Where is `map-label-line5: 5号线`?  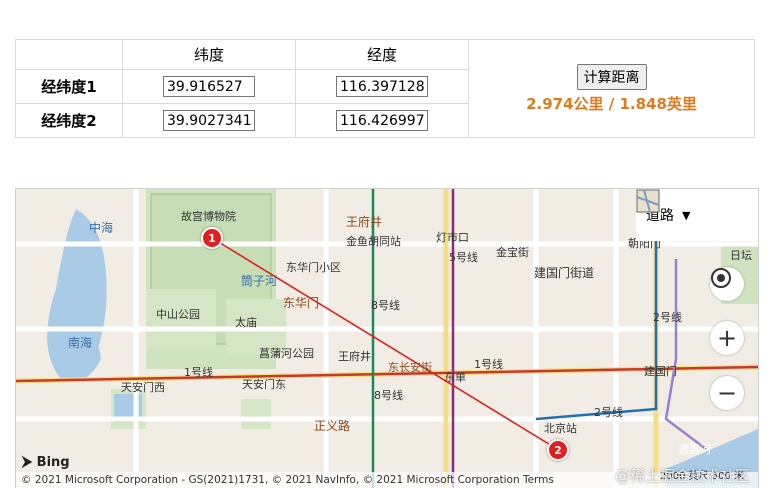
map-label-line5: 5号线 is located at coordinates (463, 257).